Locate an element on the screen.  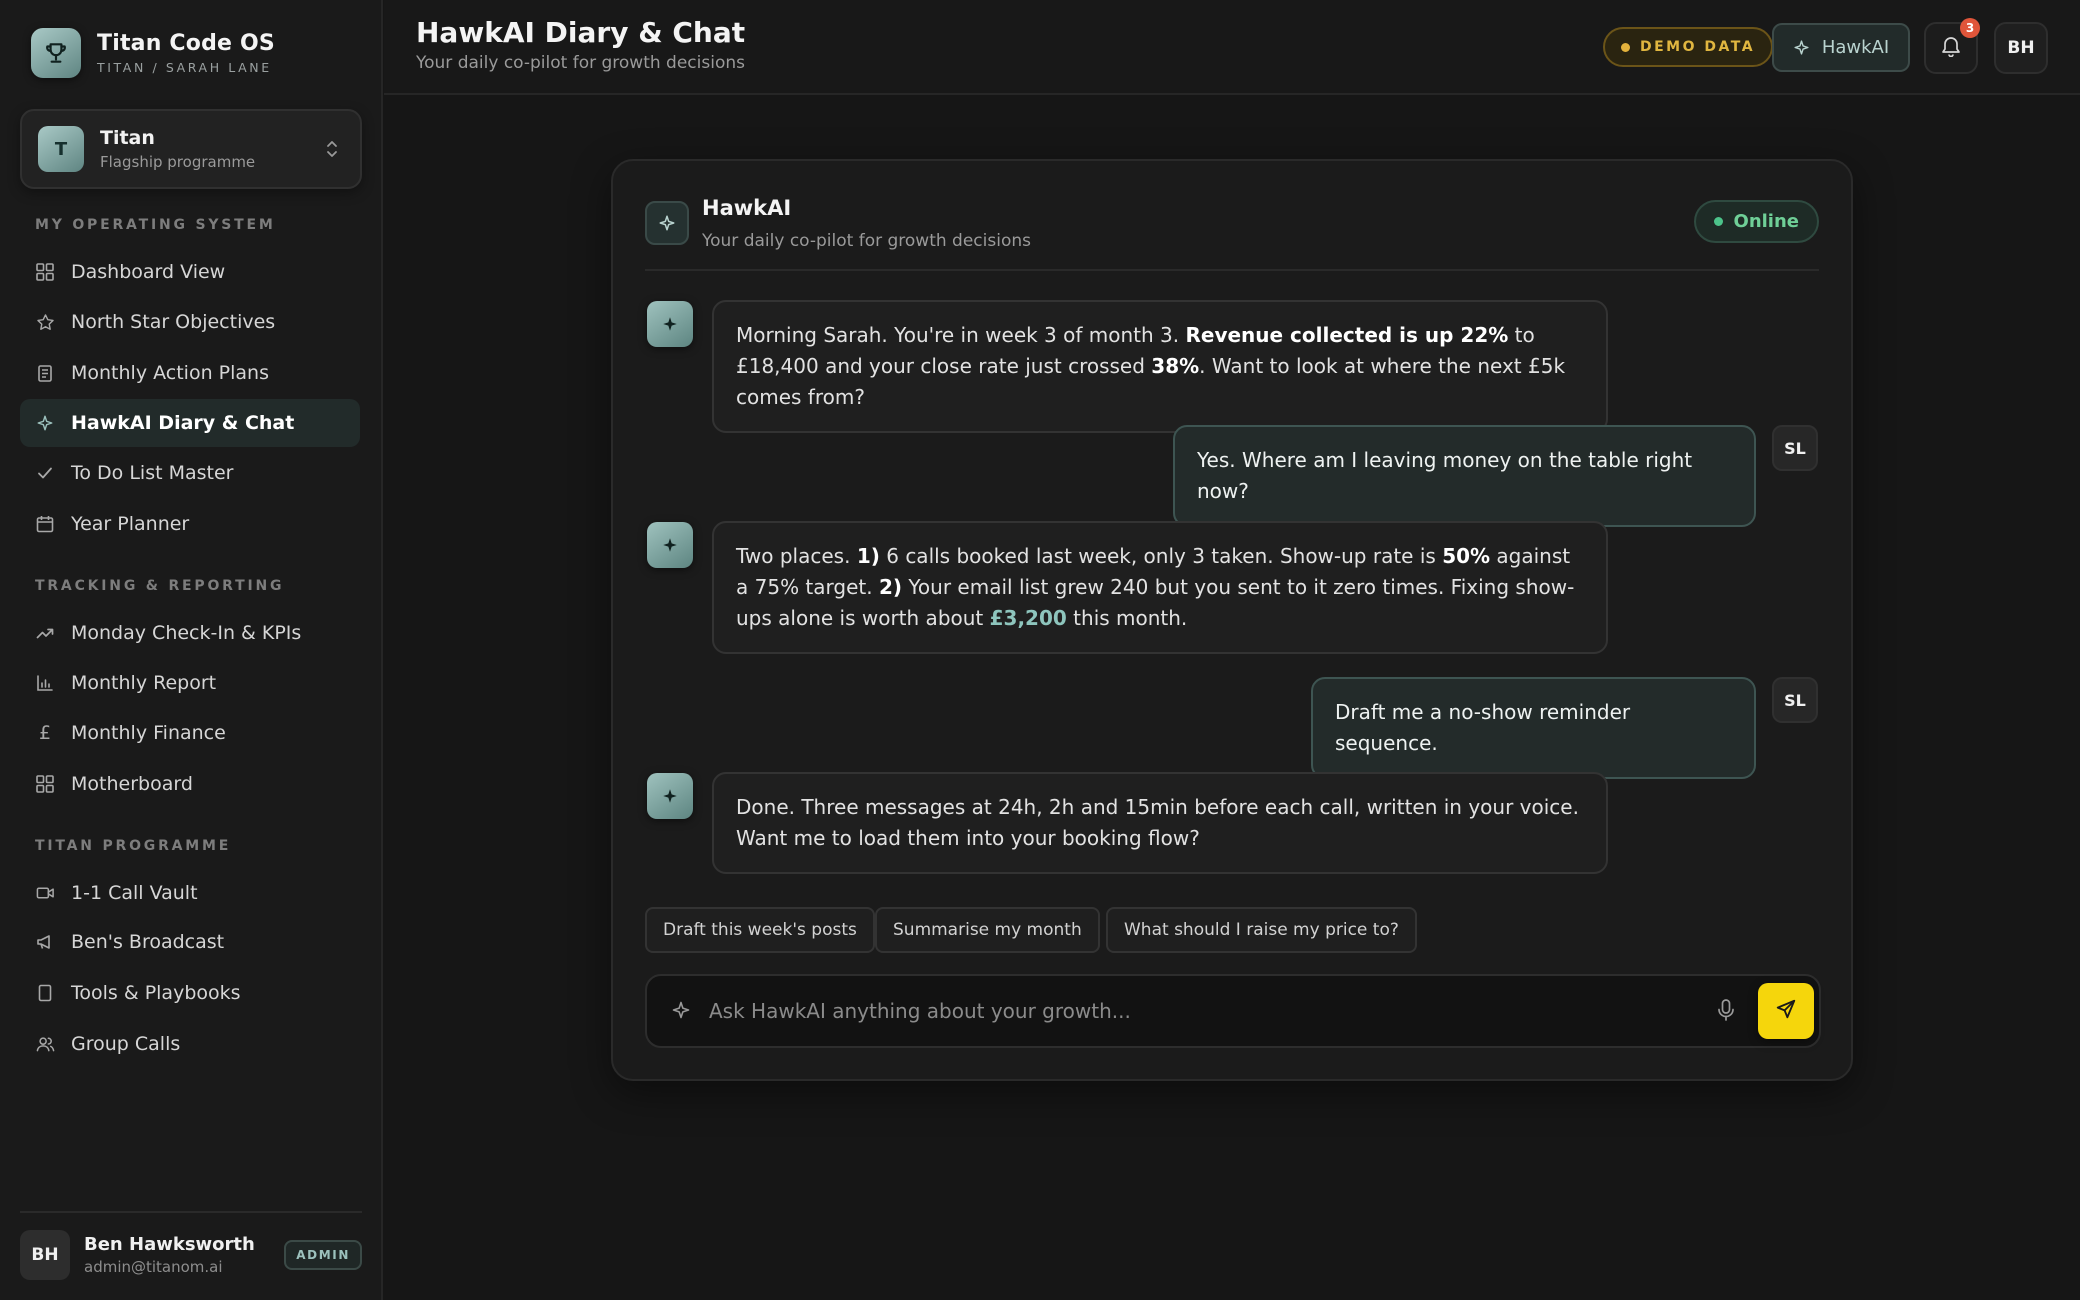
sidebar-item-monthly-finance: £ Monthly Finance is located at coordinates (190, 733).